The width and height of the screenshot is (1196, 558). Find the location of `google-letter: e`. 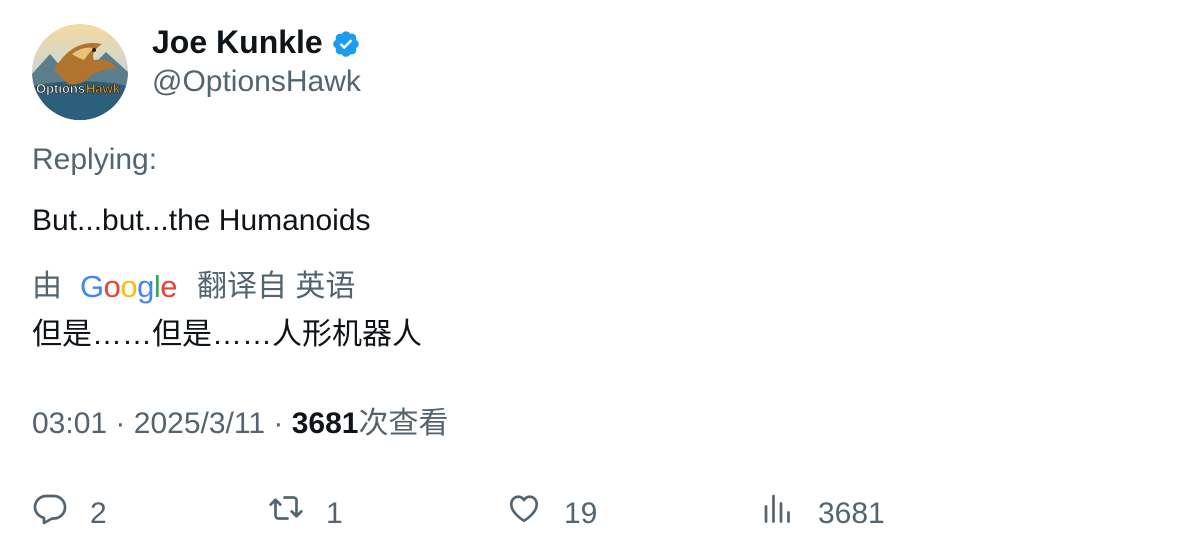

google-letter: e is located at coordinates (169, 286).